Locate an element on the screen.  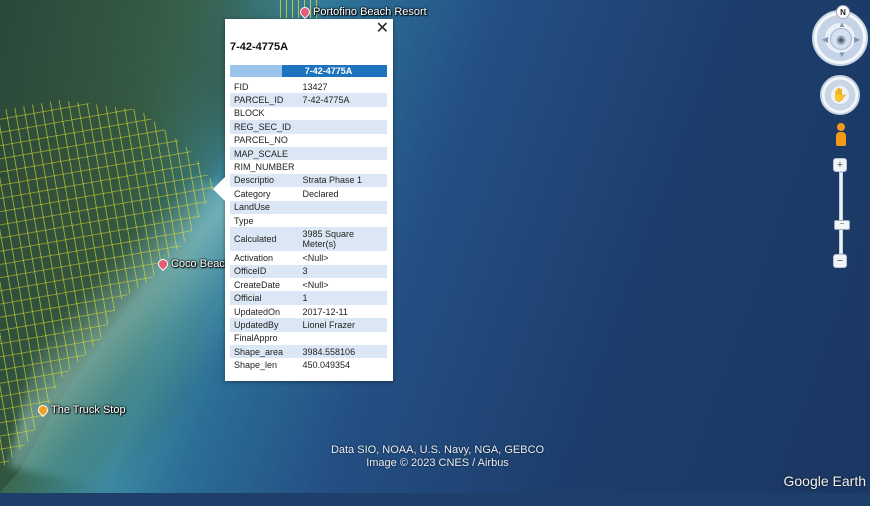
attribute-row: Activation <Null> is located at coordinates (308, 257).